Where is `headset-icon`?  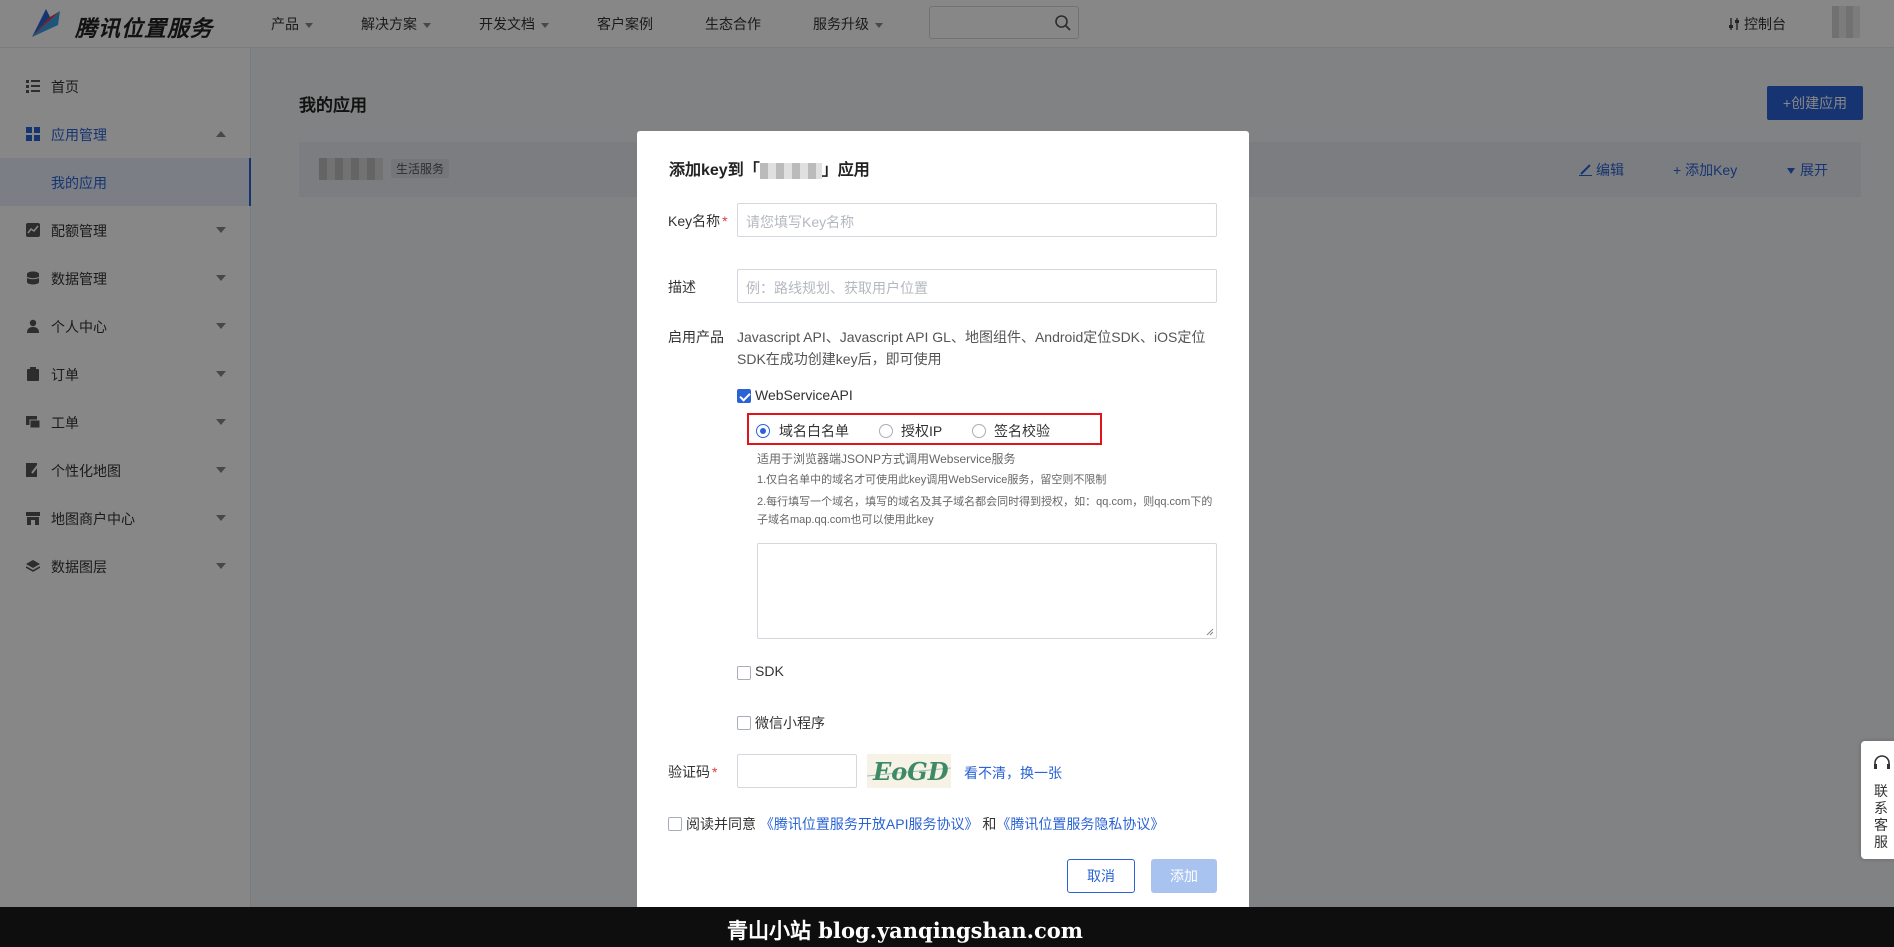 headset-icon is located at coordinates (1882, 762).